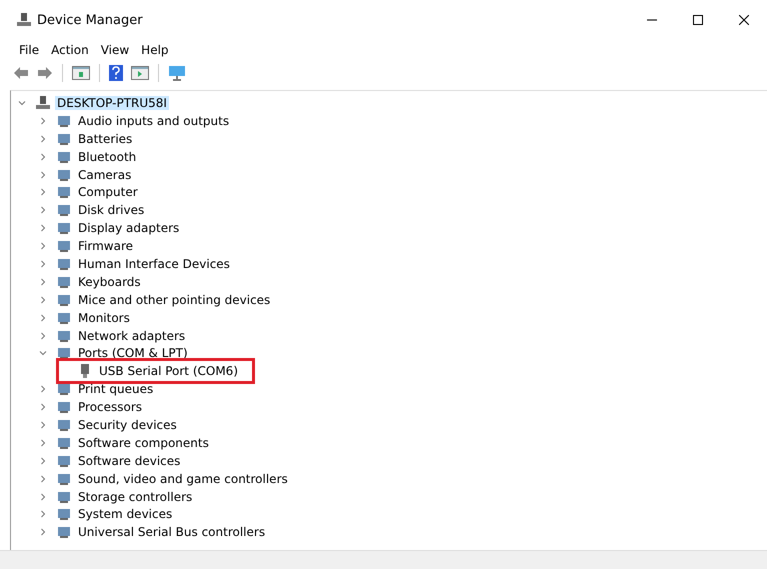 The image size is (767, 569). Describe the element at coordinates (155, 50) in the screenshot. I see `menu-item: Help` at that location.